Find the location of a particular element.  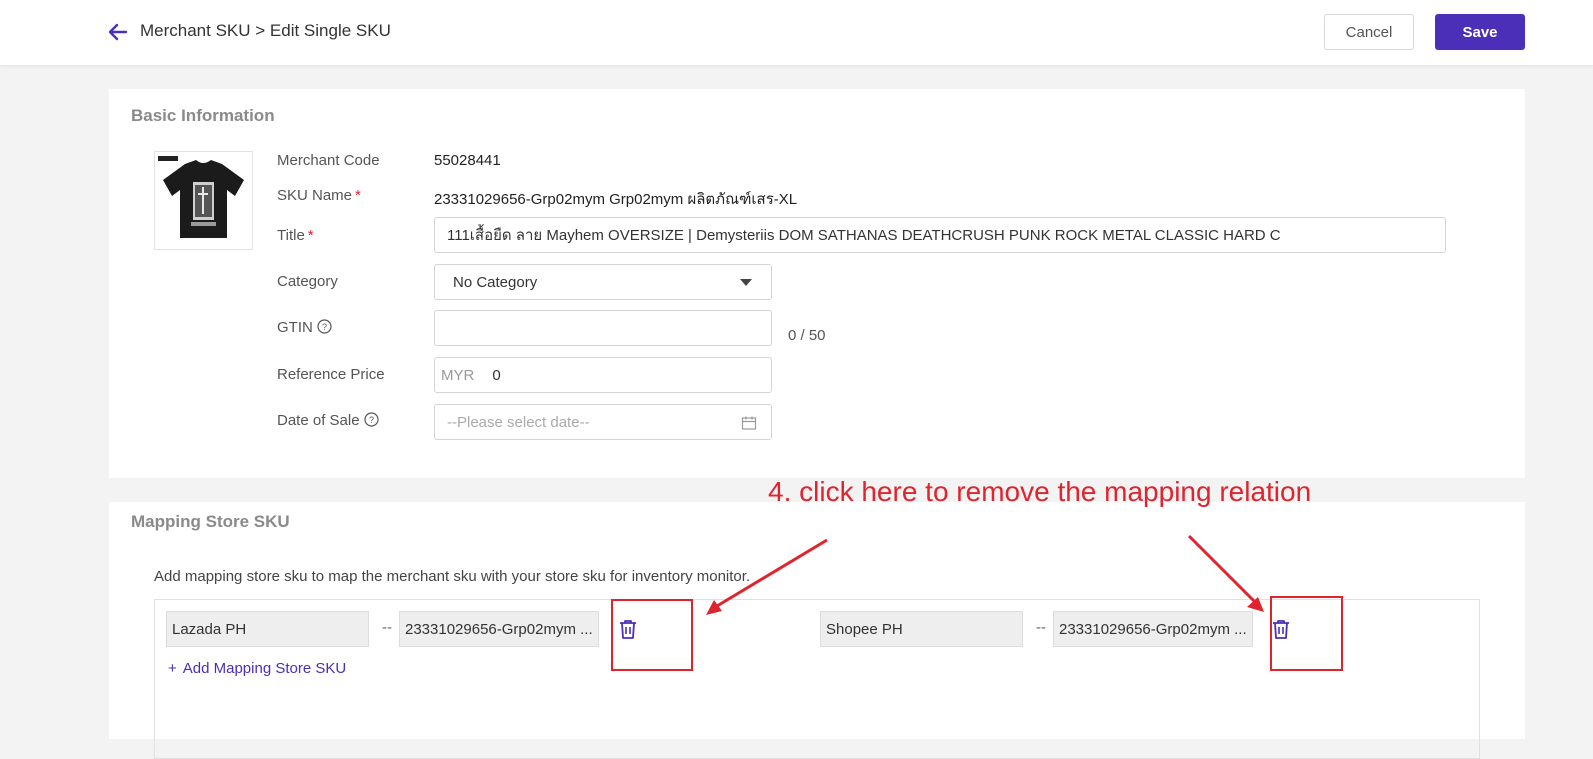

section-title-mapping: Mapping Store SKU is located at coordinates (210, 521).